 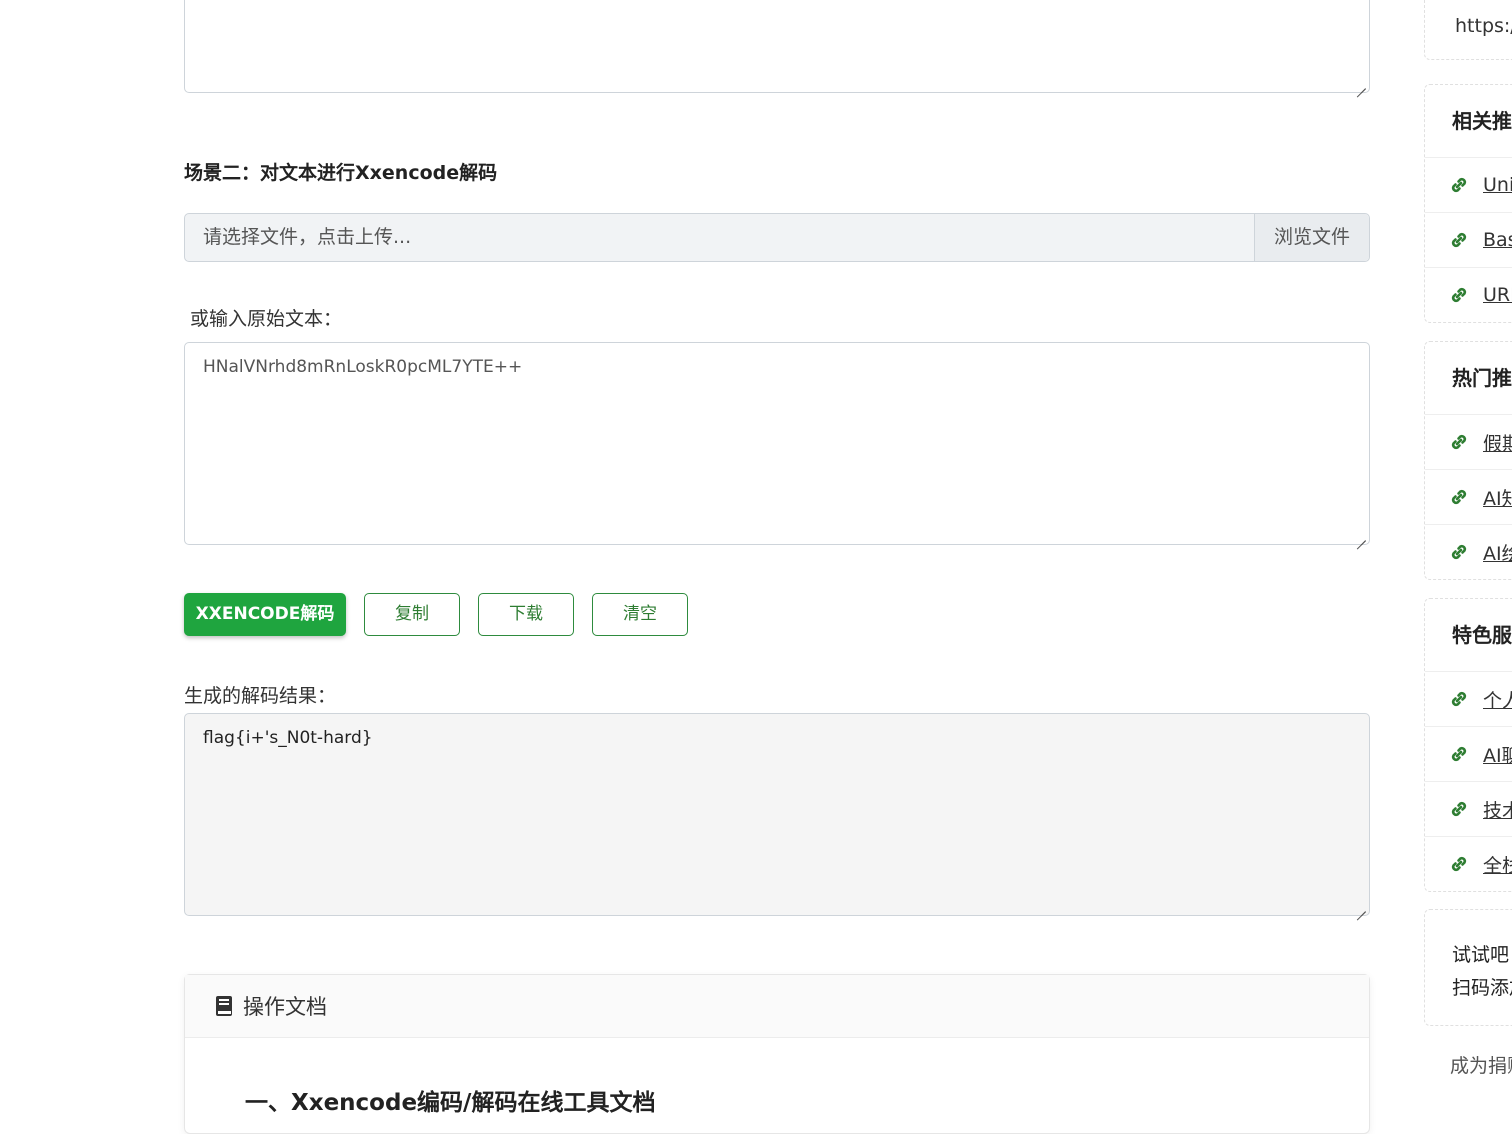 I want to click on hot-link: AI知, so click(x=1497, y=497).